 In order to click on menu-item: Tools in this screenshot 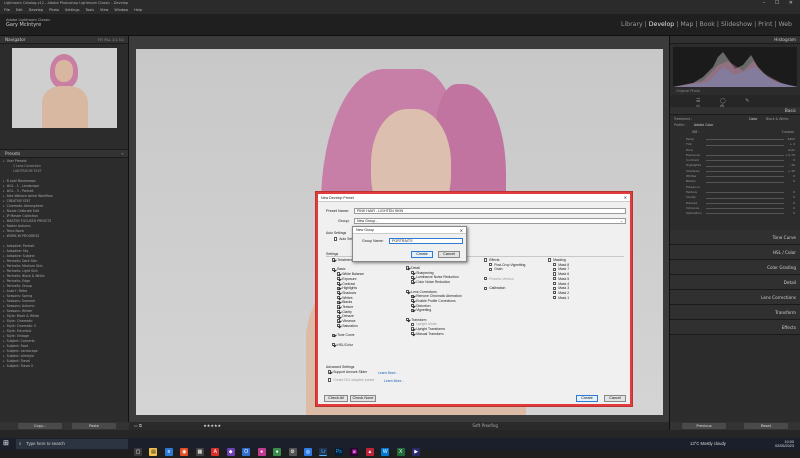, I will do `click(89, 10)`.